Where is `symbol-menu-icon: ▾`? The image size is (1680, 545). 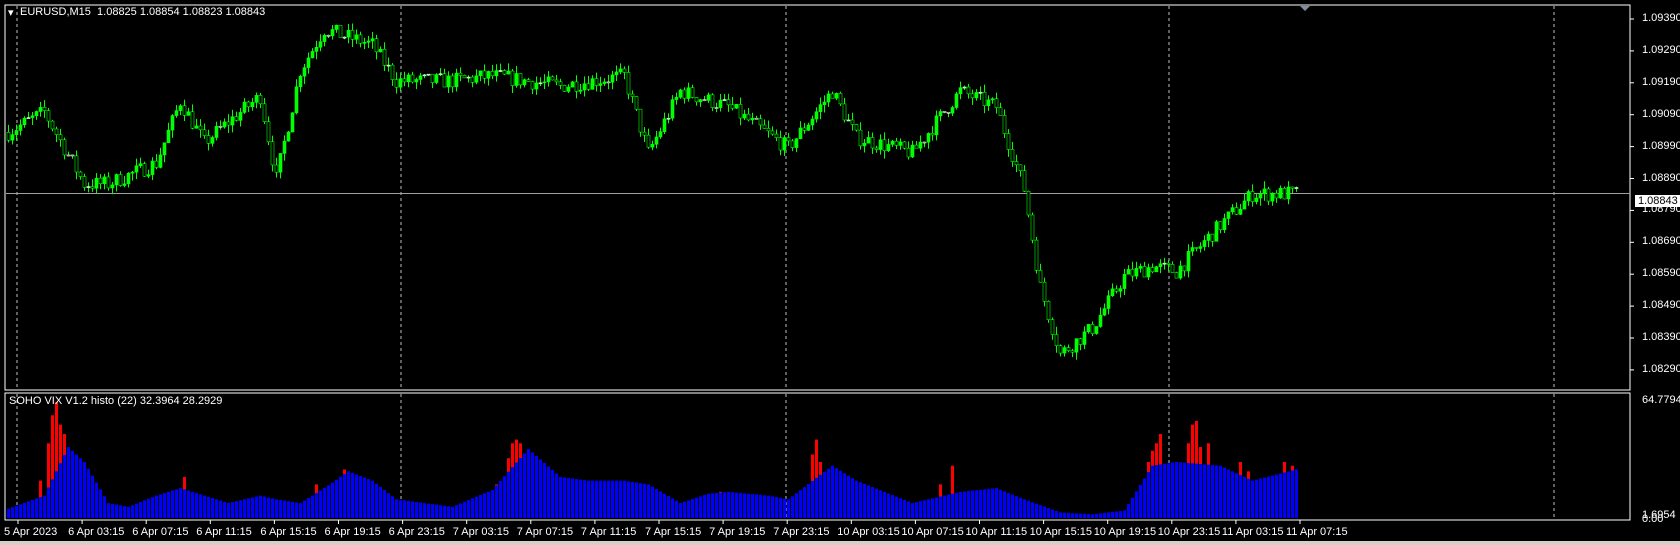
symbol-menu-icon: ▾ is located at coordinates (11, 12).